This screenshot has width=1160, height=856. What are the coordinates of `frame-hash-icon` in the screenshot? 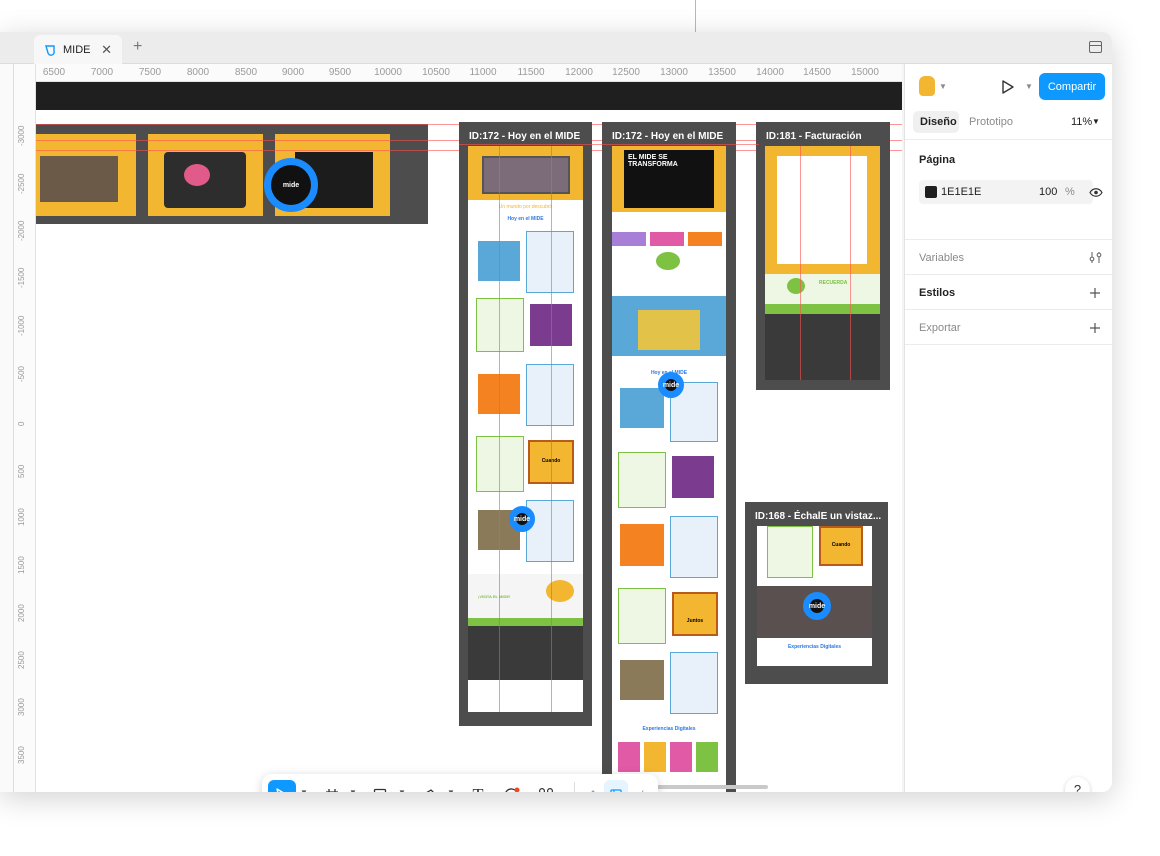 It's located at (332, 790).